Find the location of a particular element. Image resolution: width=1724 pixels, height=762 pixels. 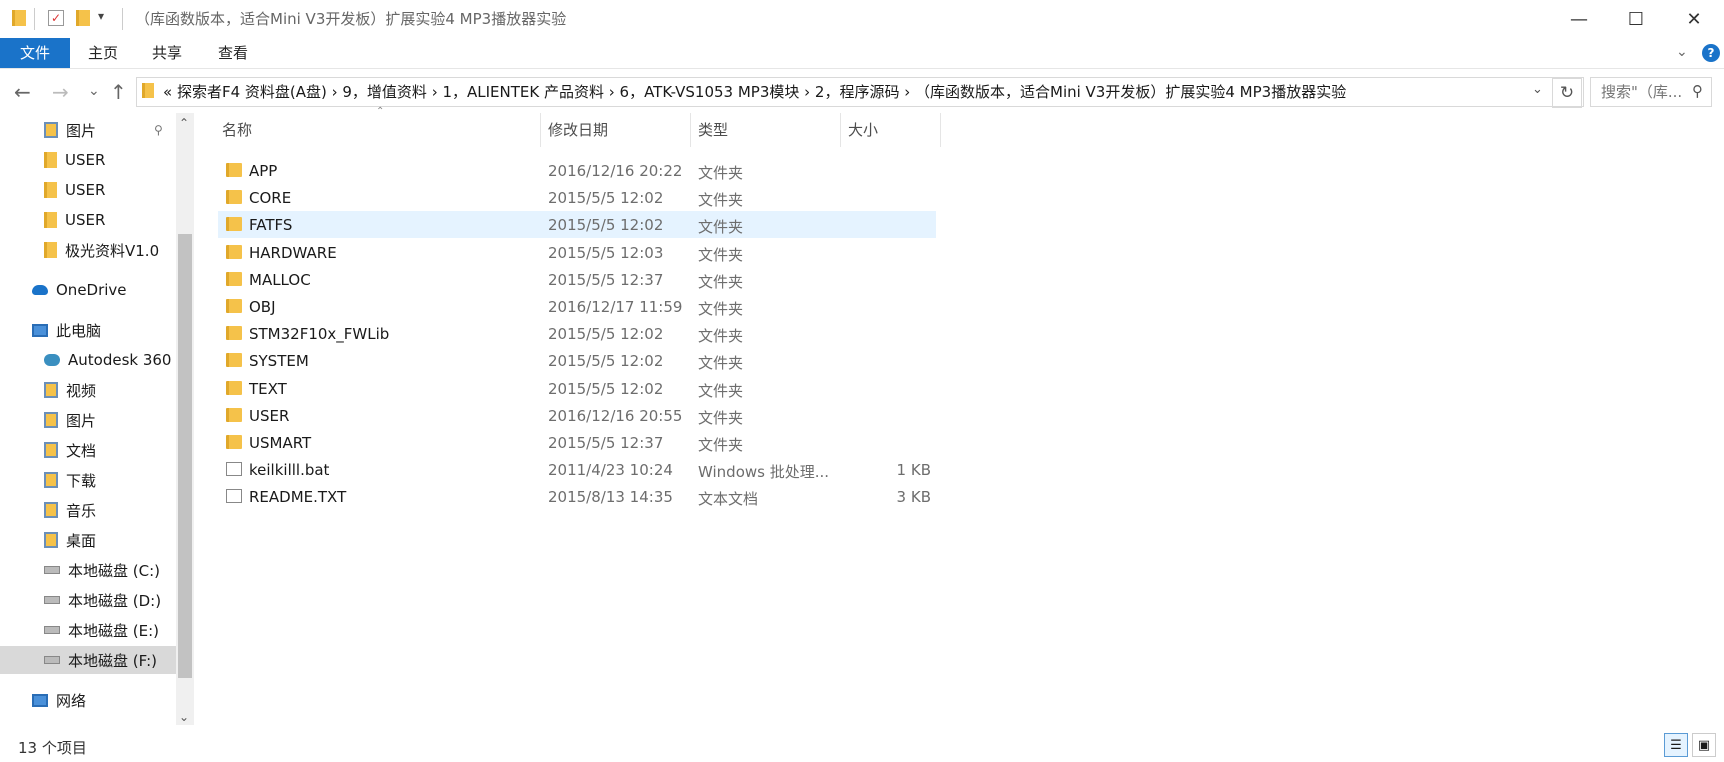

file-row: OBJ 2016/12/17 11:59 文件夹 is located at coordinates (577, 306).